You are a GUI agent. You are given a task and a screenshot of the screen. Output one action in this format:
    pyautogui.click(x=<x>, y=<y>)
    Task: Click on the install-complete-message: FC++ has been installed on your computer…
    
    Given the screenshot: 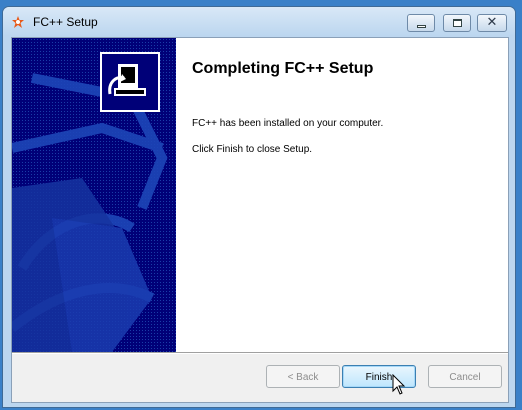 What is the action you would take?
    pyautogui.click(x=288, y=123)
    